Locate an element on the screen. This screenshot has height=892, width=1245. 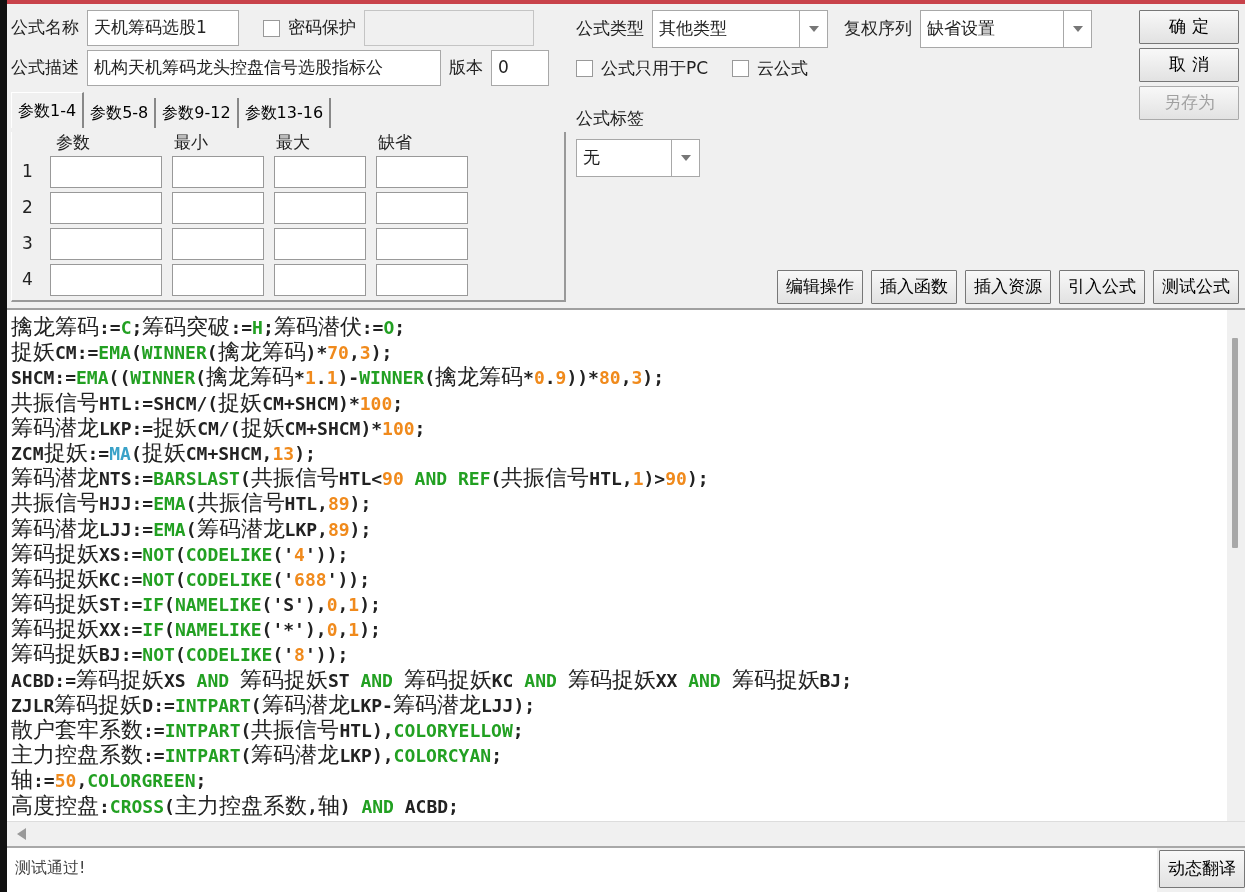
code-line: 筹码潜龙NTS:=BARSLAST(共振信号HTL<90 AND REF(共振信号HTL,1)>90); is located at coordinates (360, 478).